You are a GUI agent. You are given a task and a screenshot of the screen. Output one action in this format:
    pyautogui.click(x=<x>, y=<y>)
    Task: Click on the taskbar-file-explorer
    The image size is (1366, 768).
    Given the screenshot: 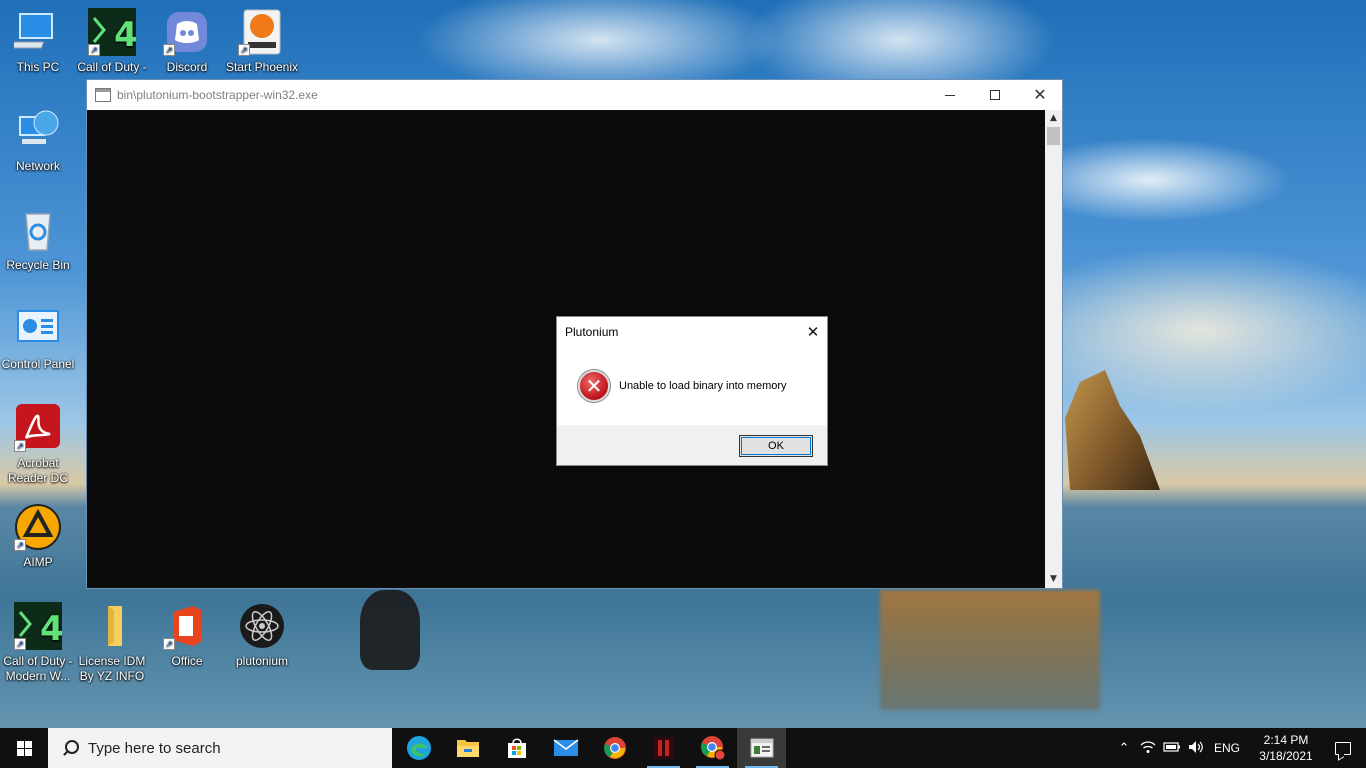 What is the action you would take?
    pyautogui.click(x=467, y=748)
    